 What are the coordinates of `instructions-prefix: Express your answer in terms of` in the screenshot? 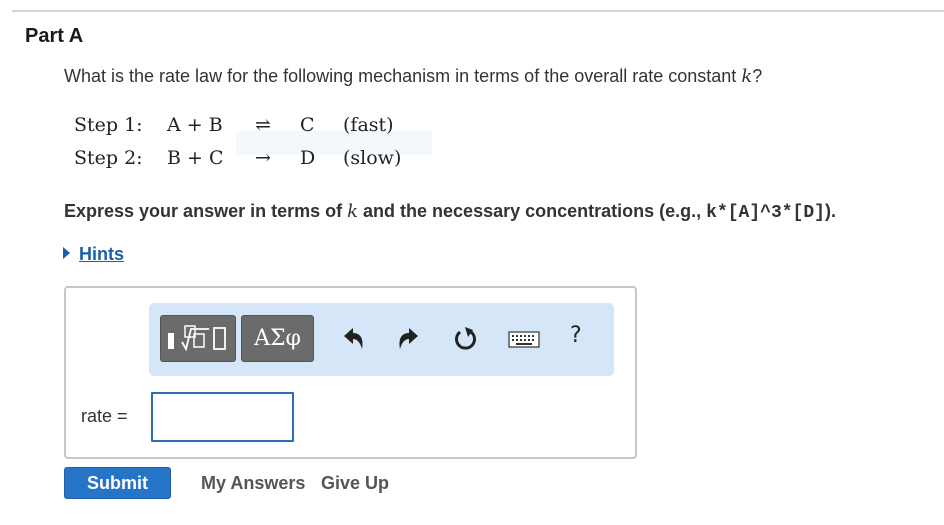 It's located at (206, 211).